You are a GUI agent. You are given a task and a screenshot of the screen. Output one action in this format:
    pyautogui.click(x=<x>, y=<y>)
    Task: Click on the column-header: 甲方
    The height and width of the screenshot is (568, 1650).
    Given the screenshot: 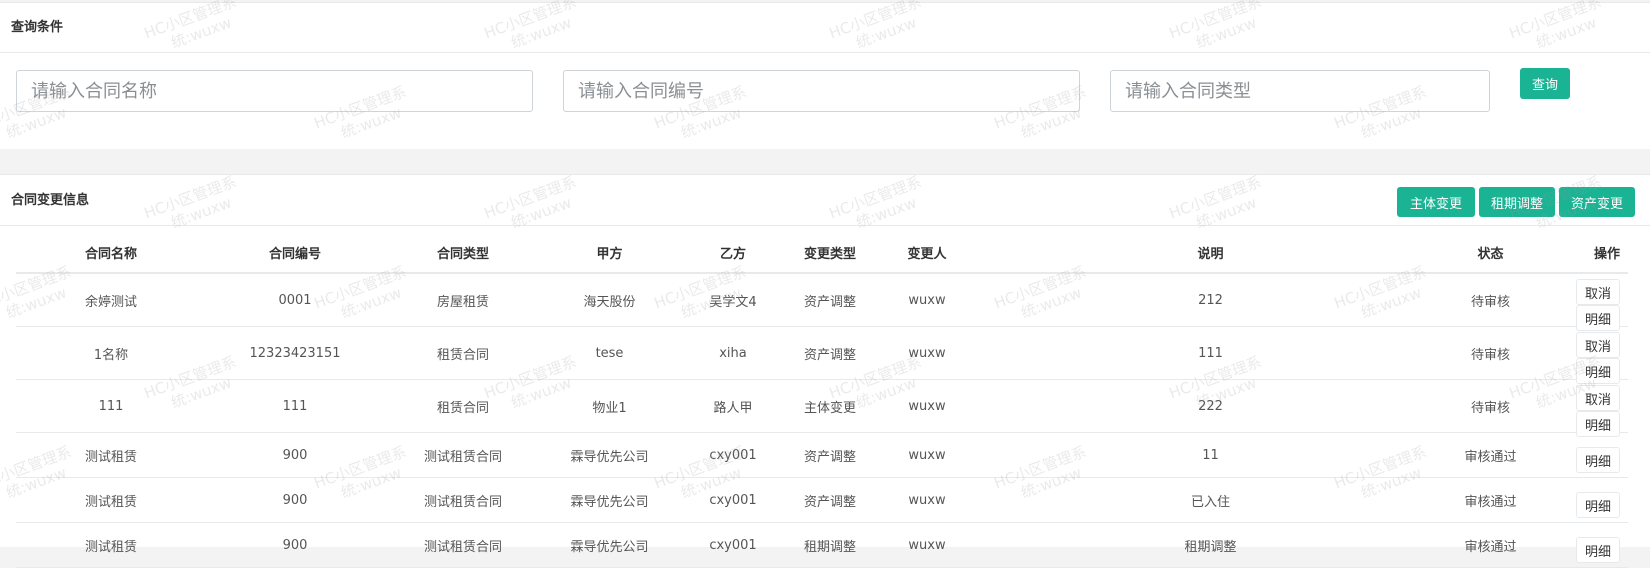 What is the action you would take?
    pyautogui.click(x=609, y=253)
    